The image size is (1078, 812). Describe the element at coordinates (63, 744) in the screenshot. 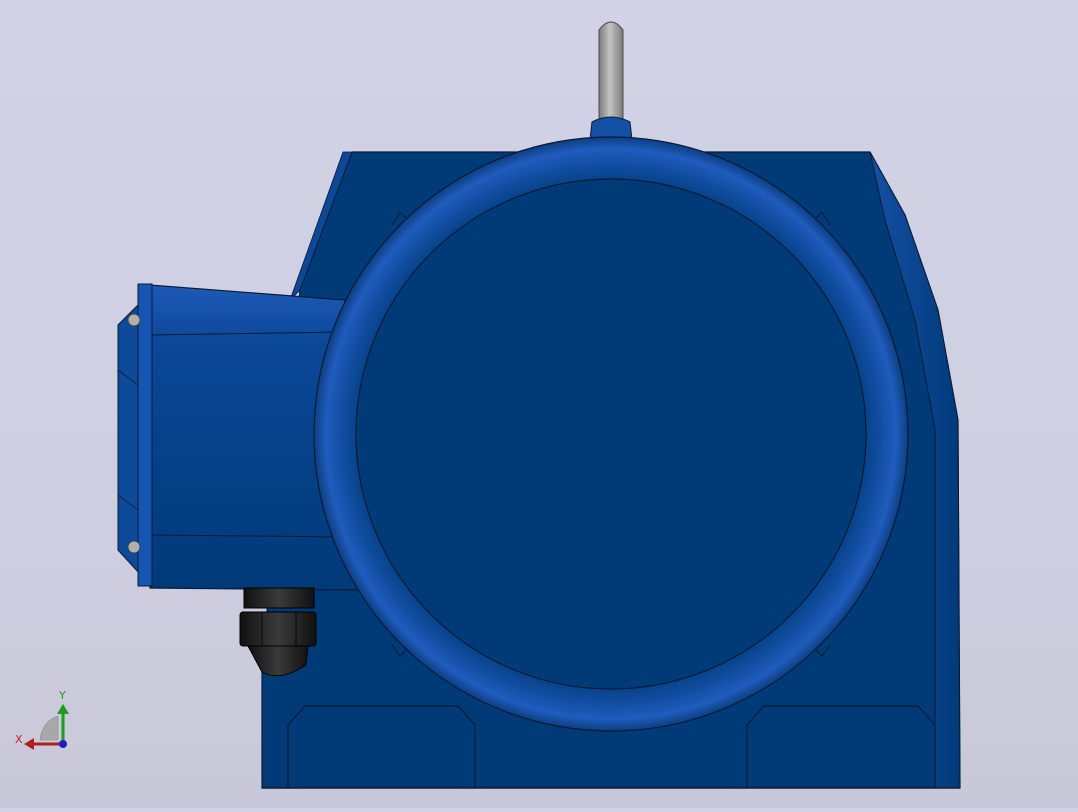

I see `triad-z-axis` at that location.